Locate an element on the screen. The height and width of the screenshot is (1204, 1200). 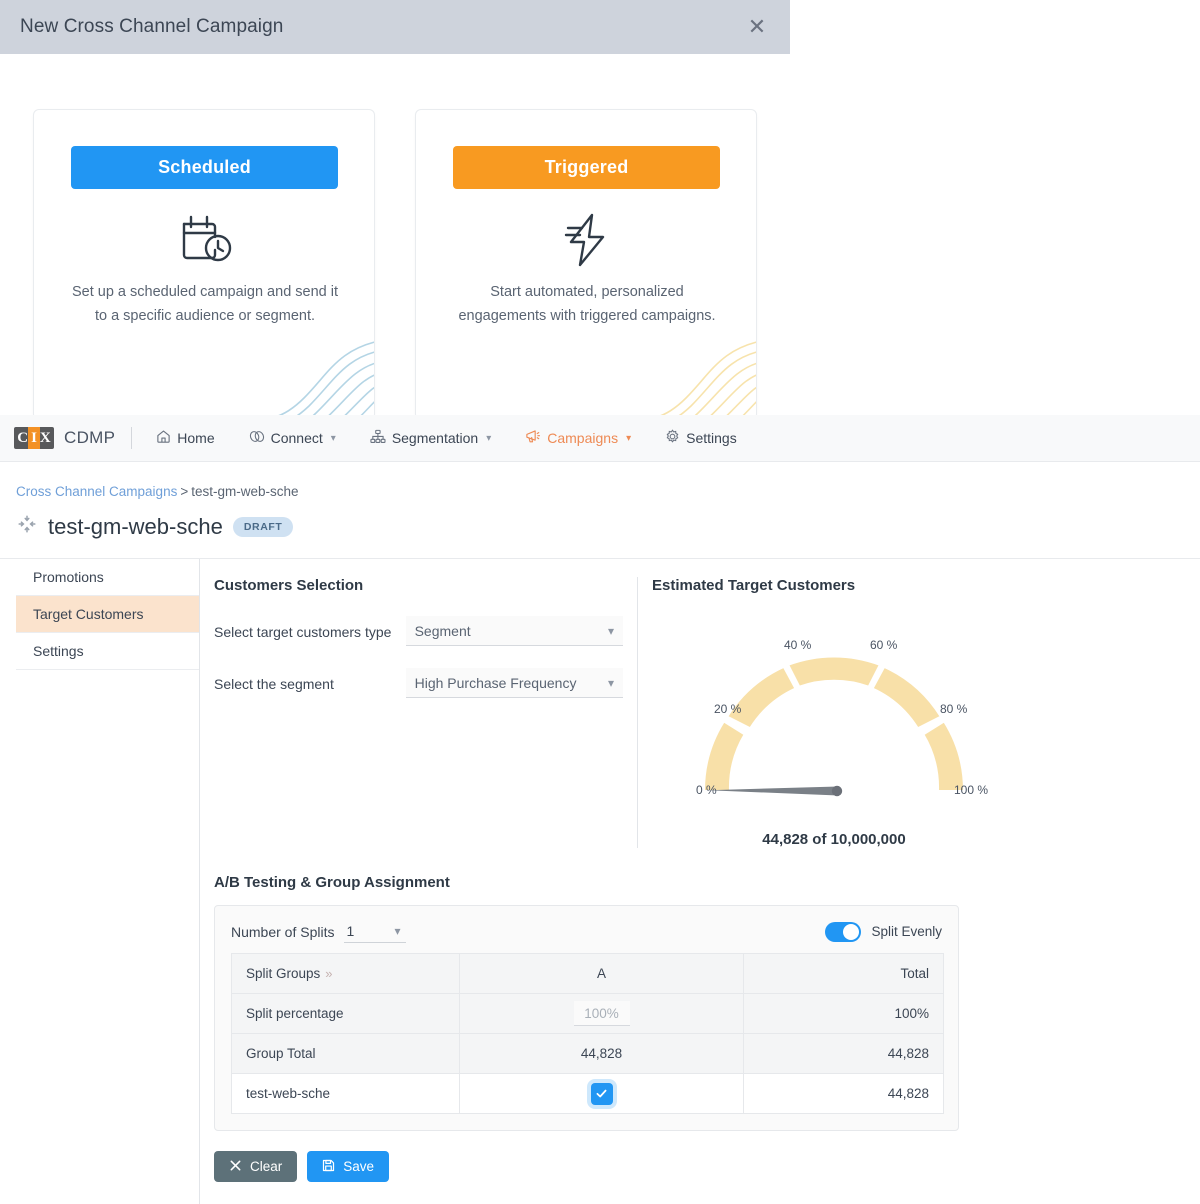
gear-icon is located at coordinates (672, 438).